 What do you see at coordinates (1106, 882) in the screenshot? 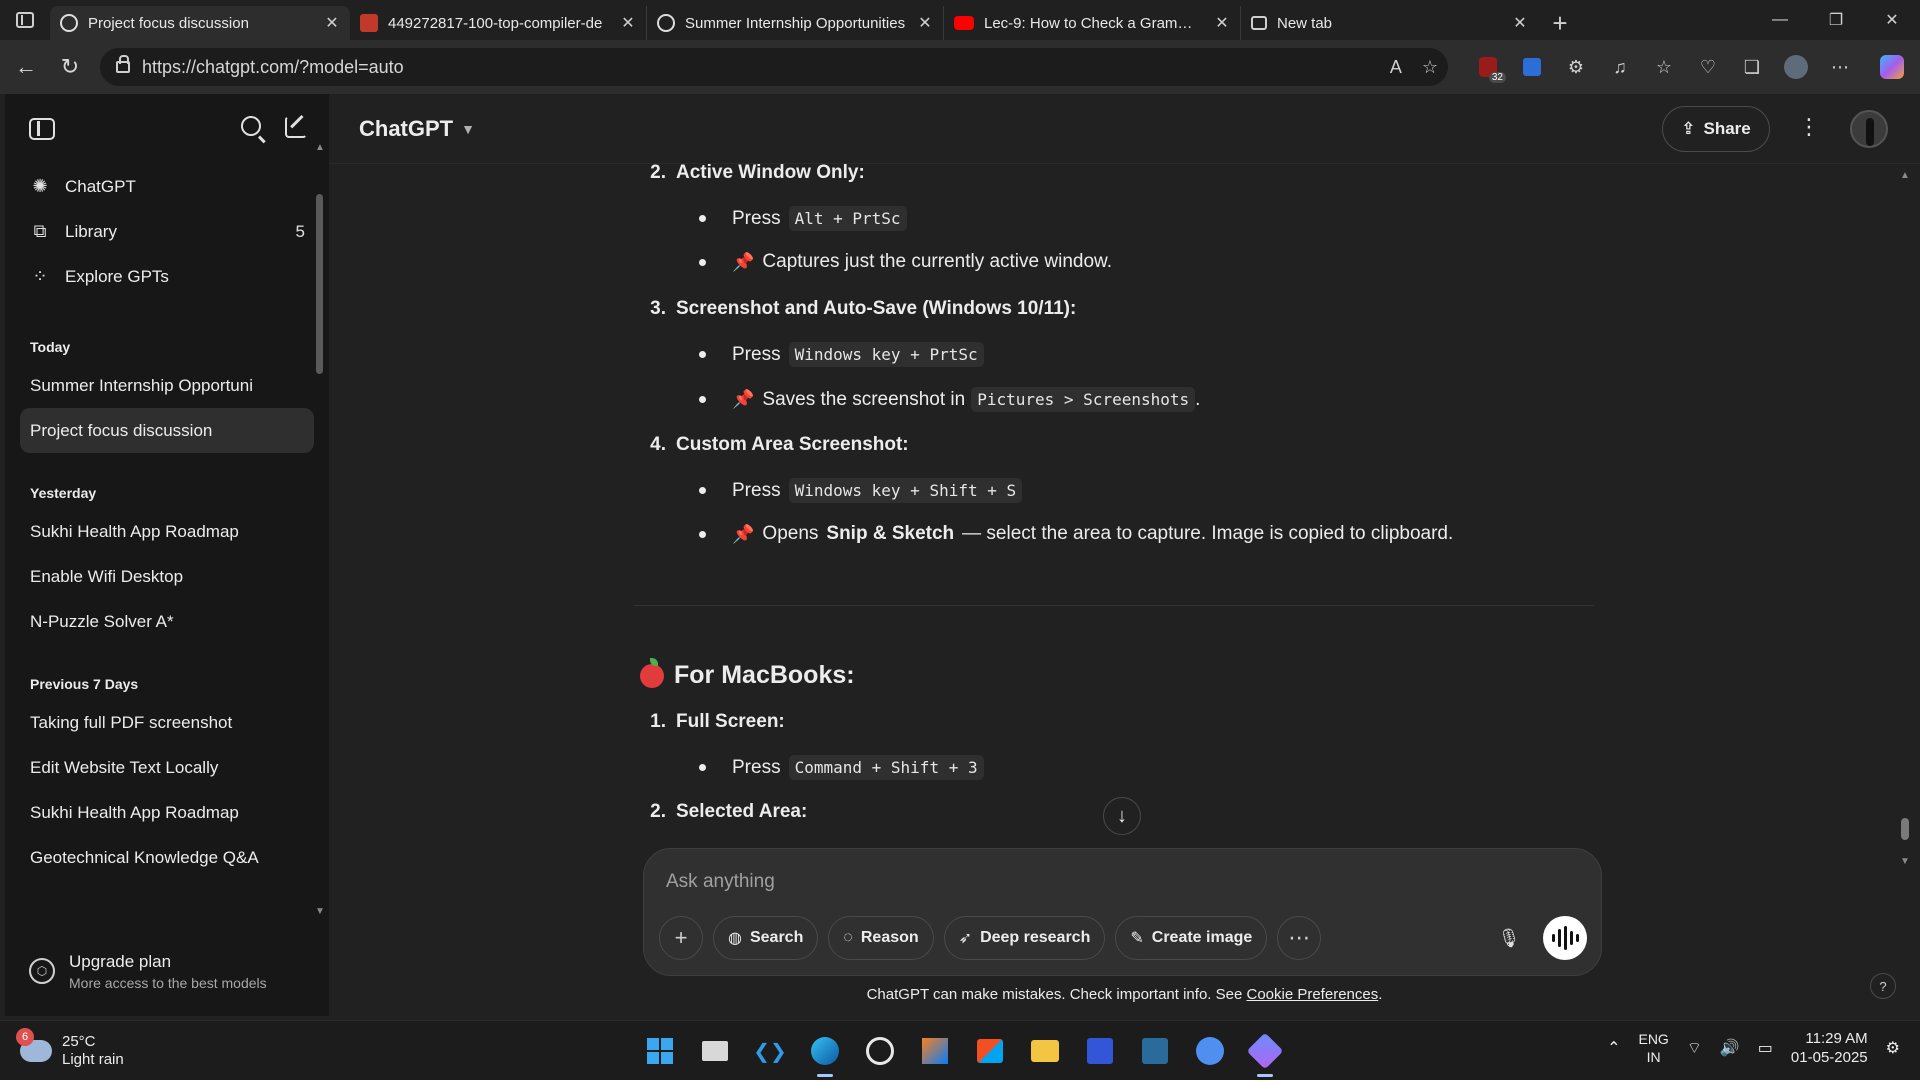
I see `prompt-input` at bounding box center [1106, 882].